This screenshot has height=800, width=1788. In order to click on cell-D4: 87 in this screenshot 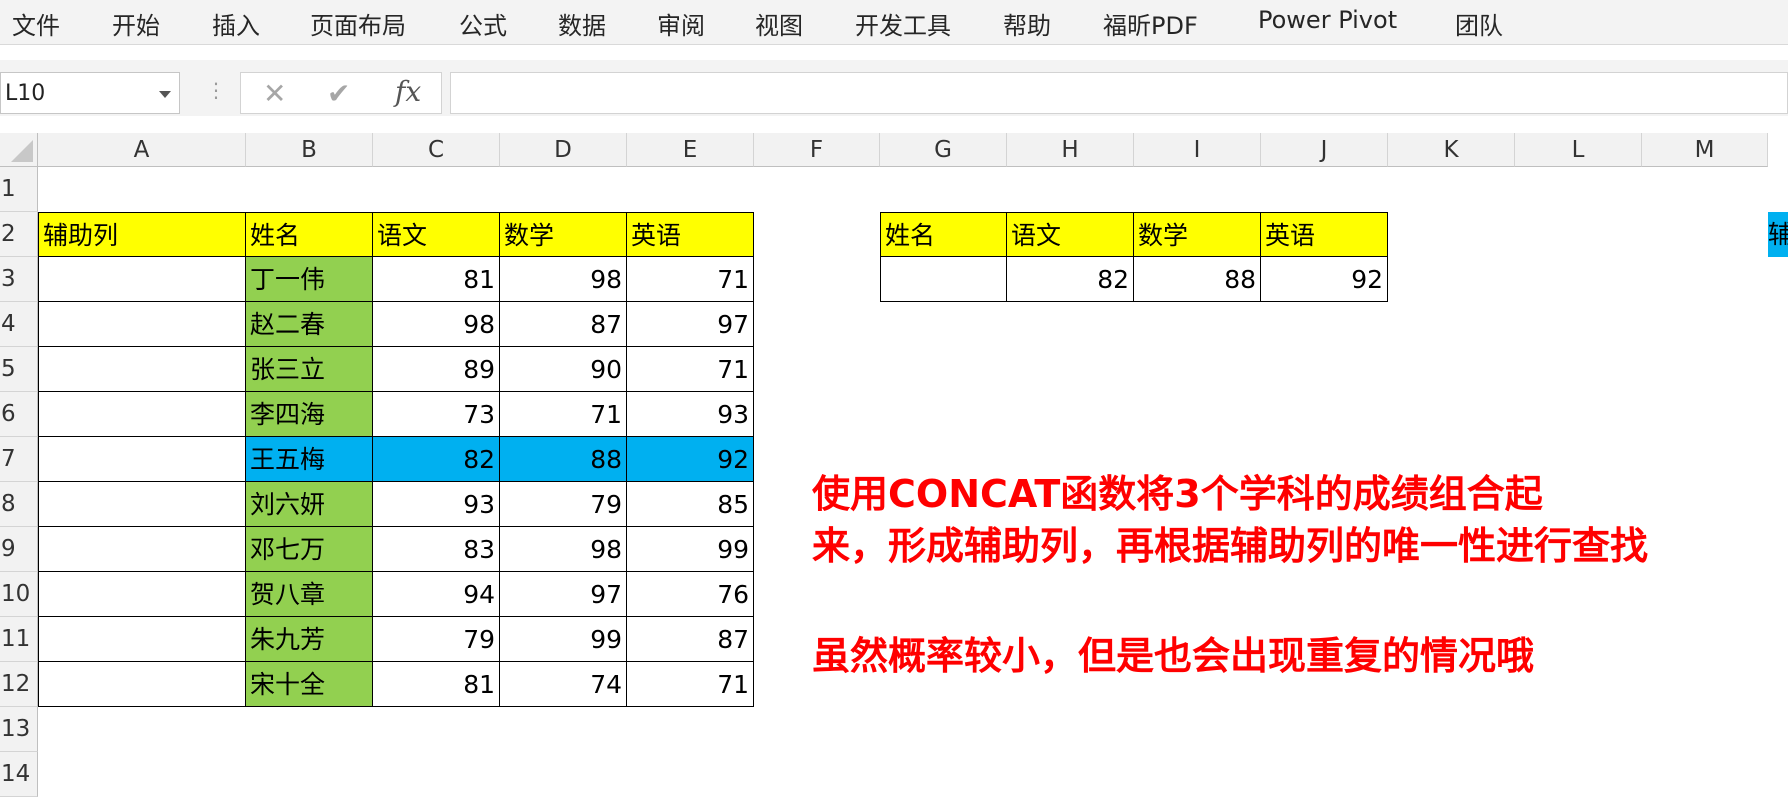, I will do `click(563, 324)`.